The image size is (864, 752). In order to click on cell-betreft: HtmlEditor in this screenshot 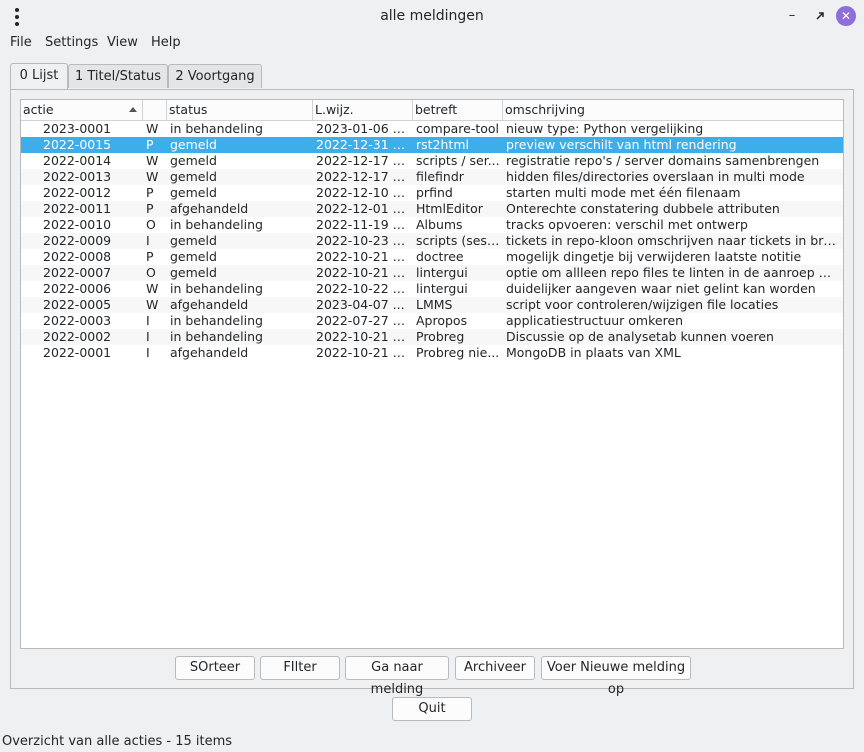, I will do `click(449, 208)`.